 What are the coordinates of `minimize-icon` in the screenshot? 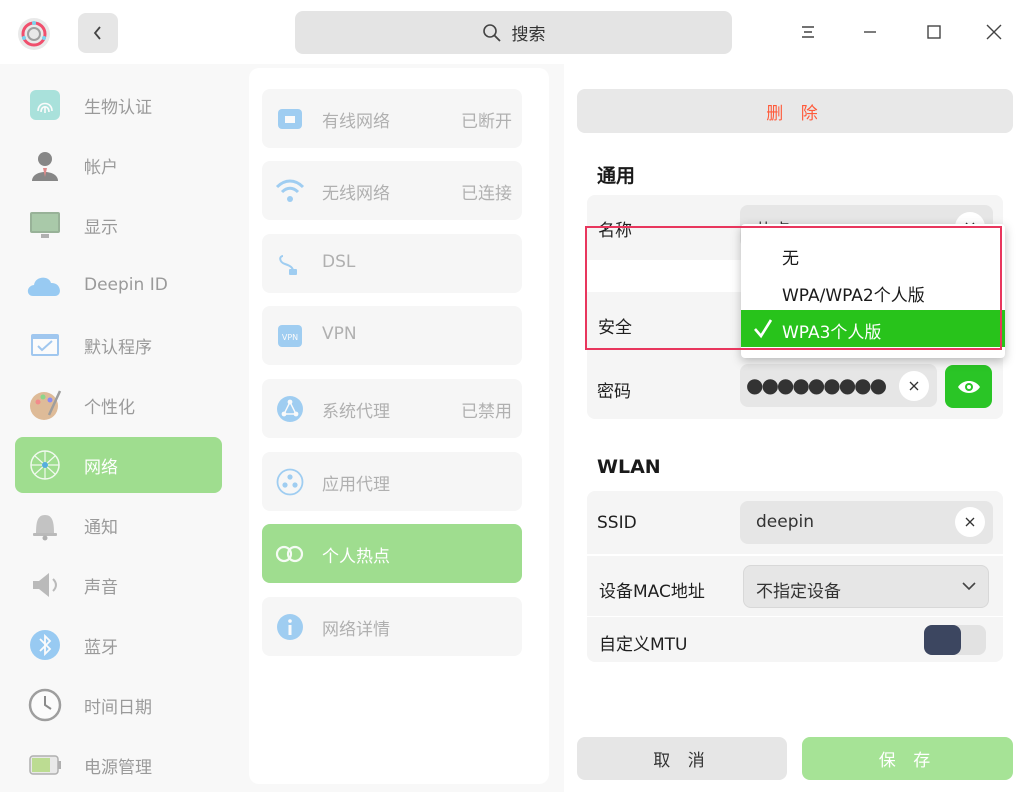 It's located at (870, 32).